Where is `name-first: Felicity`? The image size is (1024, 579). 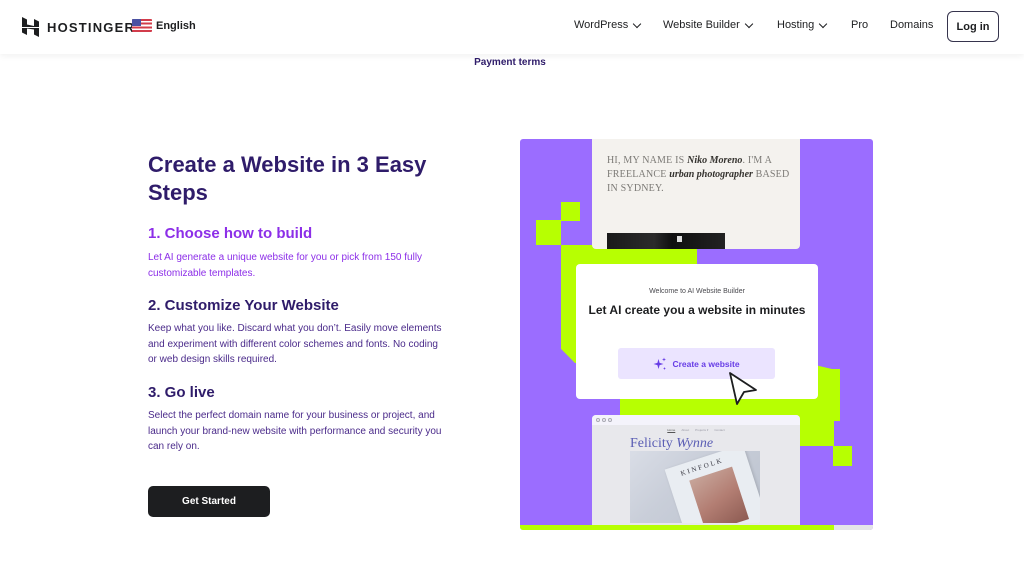
name-first: Felicity is located at coordinates (653, 443).